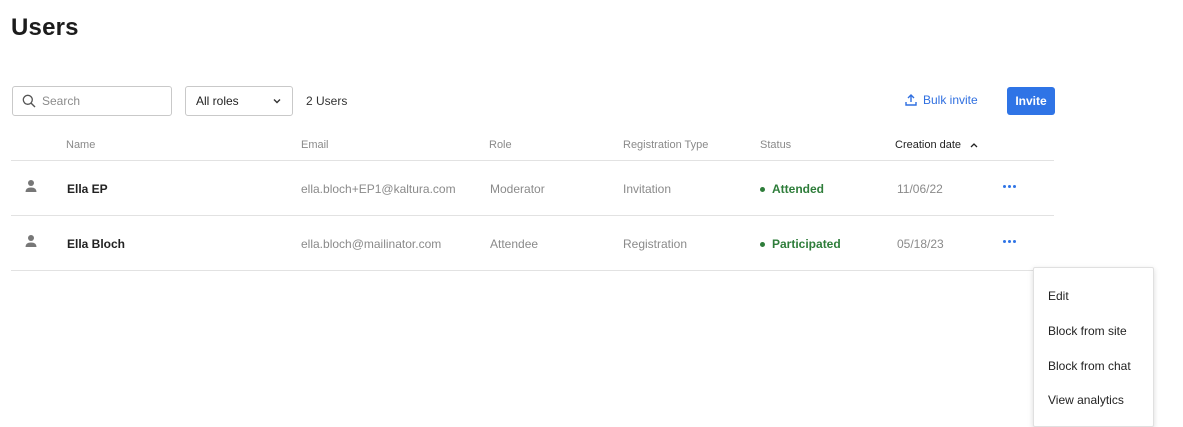  I want to click on search-icon, so click(29, 101).